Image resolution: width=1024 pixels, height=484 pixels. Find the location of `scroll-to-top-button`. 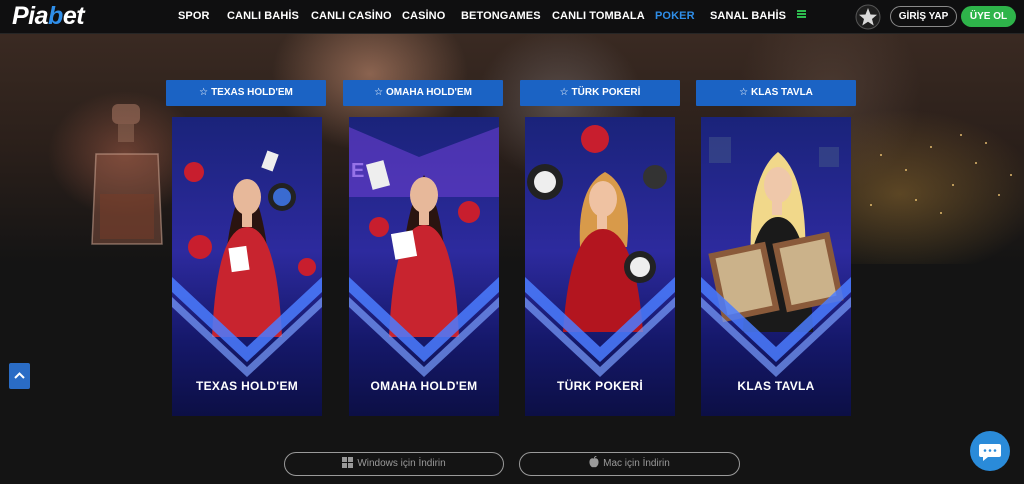

scroll-to-top-button is located at coordinates (19, 376).